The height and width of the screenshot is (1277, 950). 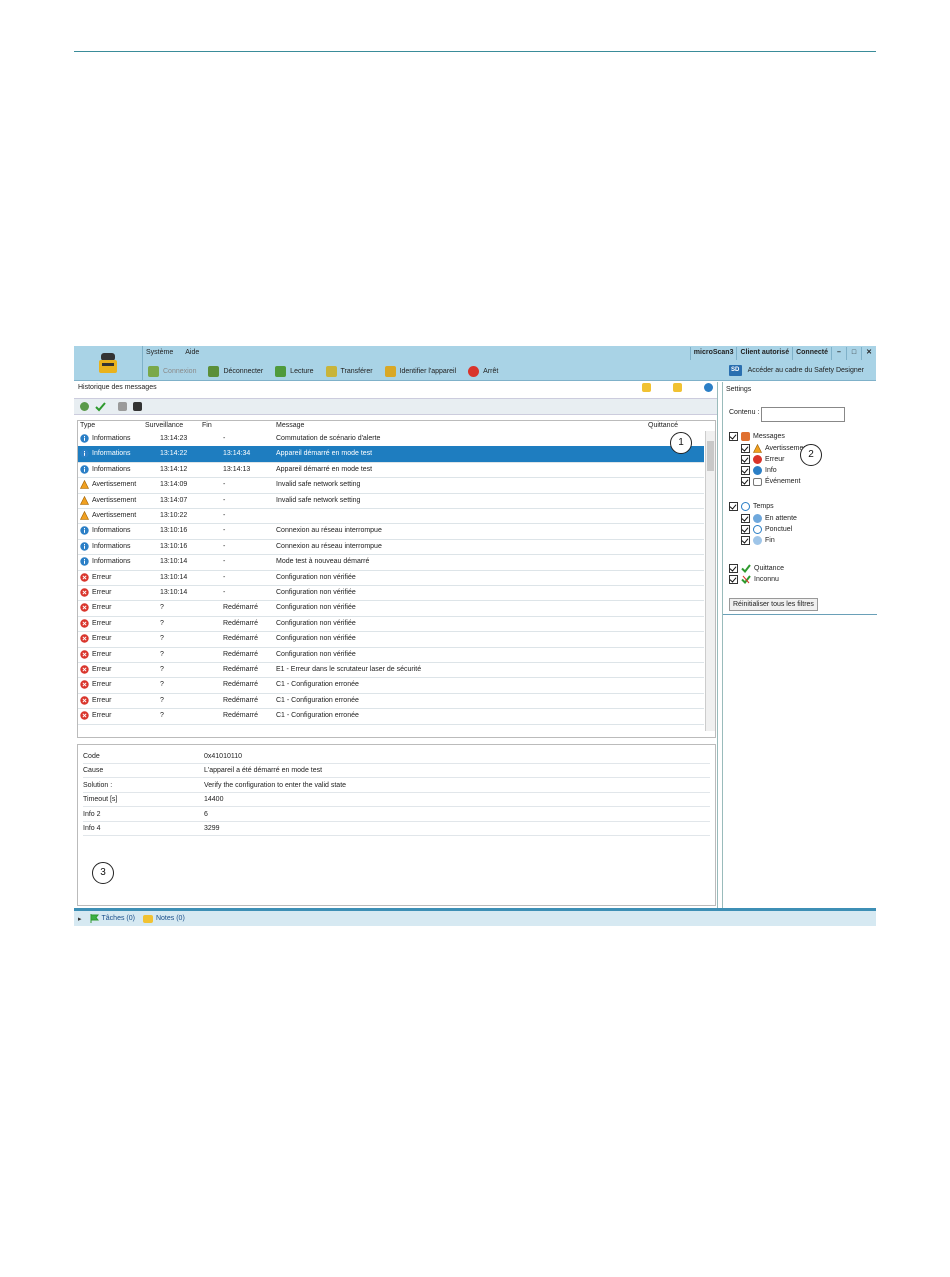 I want to click on evenement-label: Événement, so click(x=783, y=481).